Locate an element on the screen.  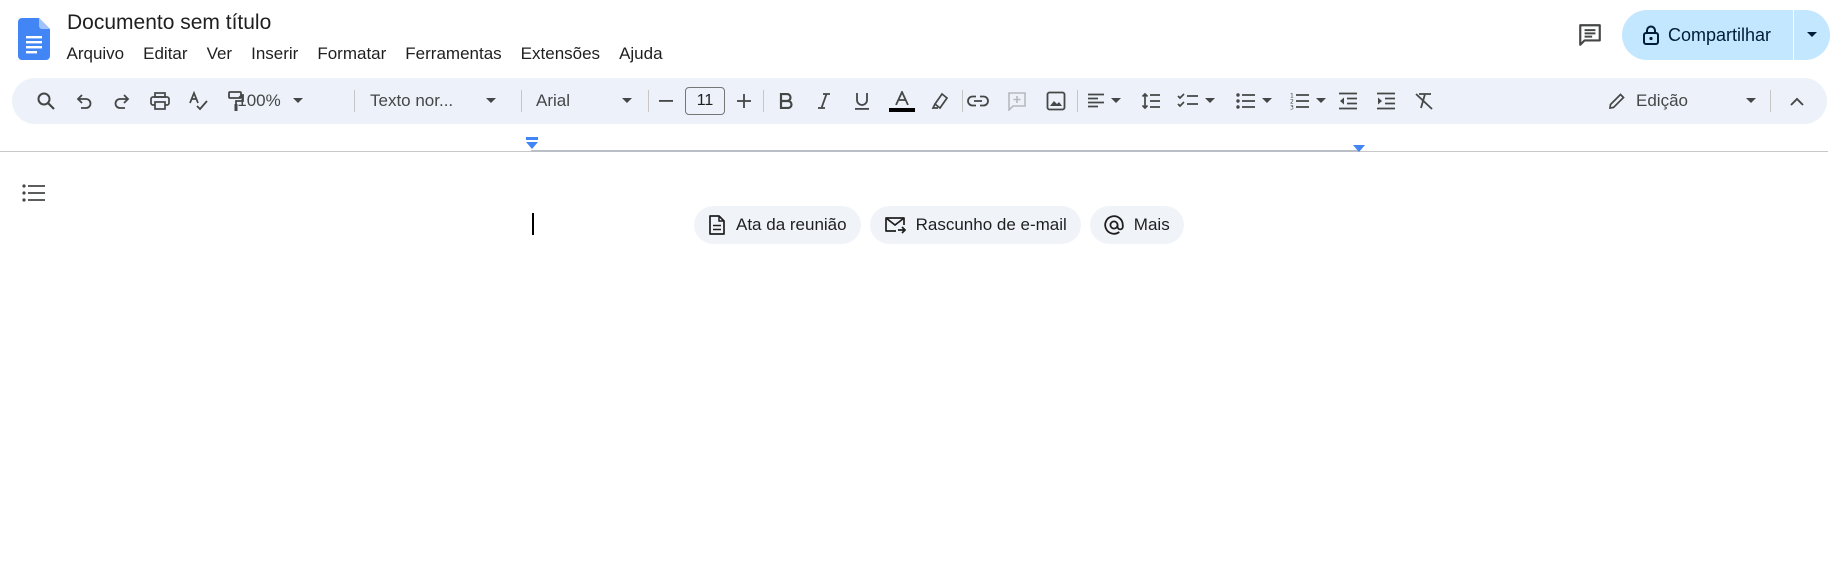
underline-icon is located at coordinates (862, 101).